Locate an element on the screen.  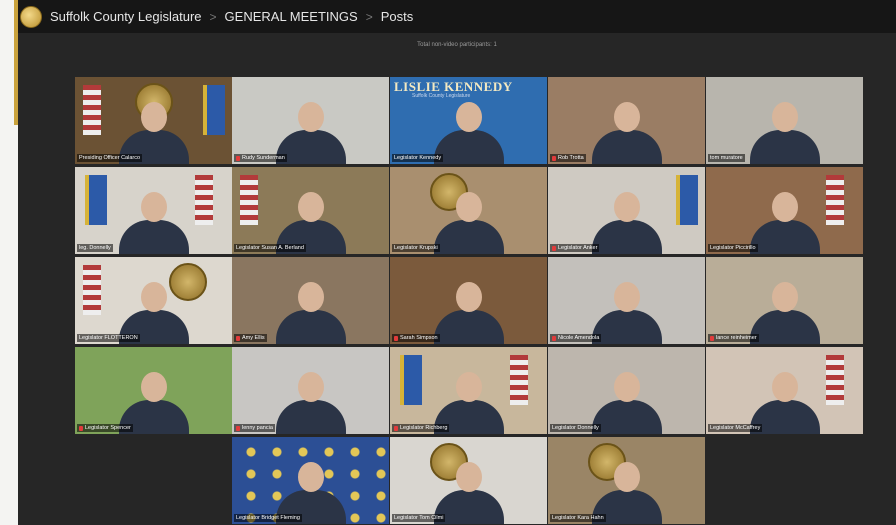
participant-name-label: Legislator Donnelly is located at coordinates (575, 428).